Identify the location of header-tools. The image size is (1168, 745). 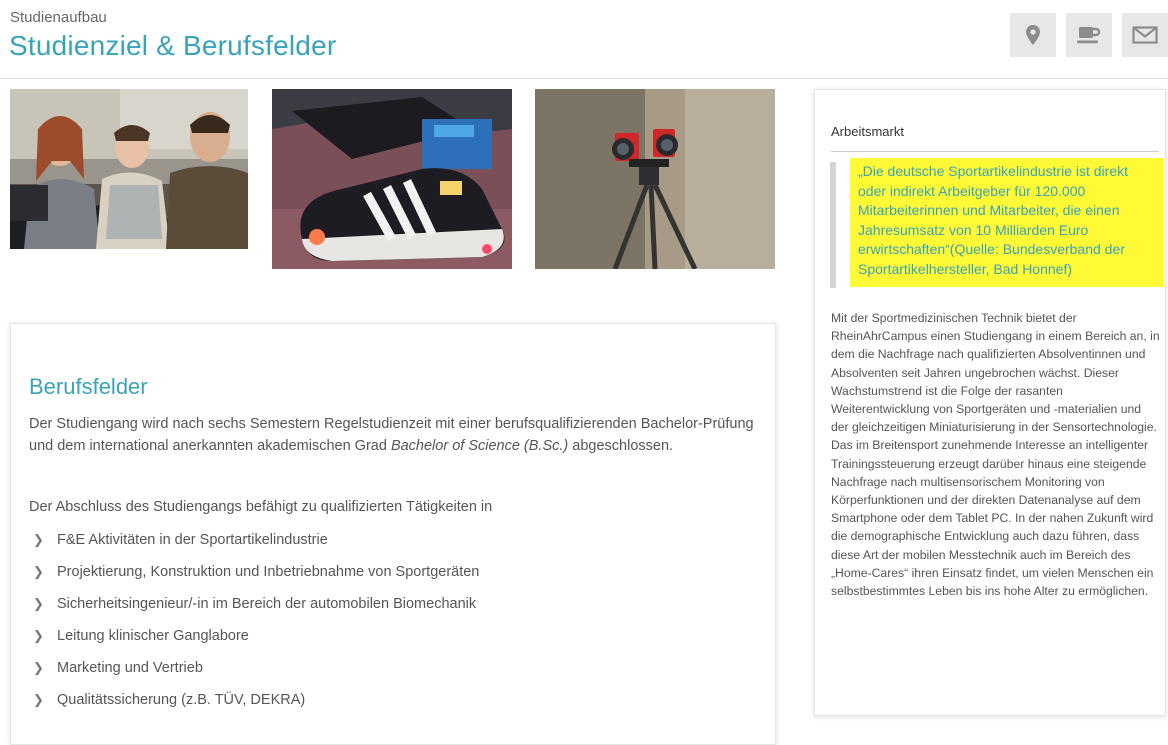
(1089, 35).